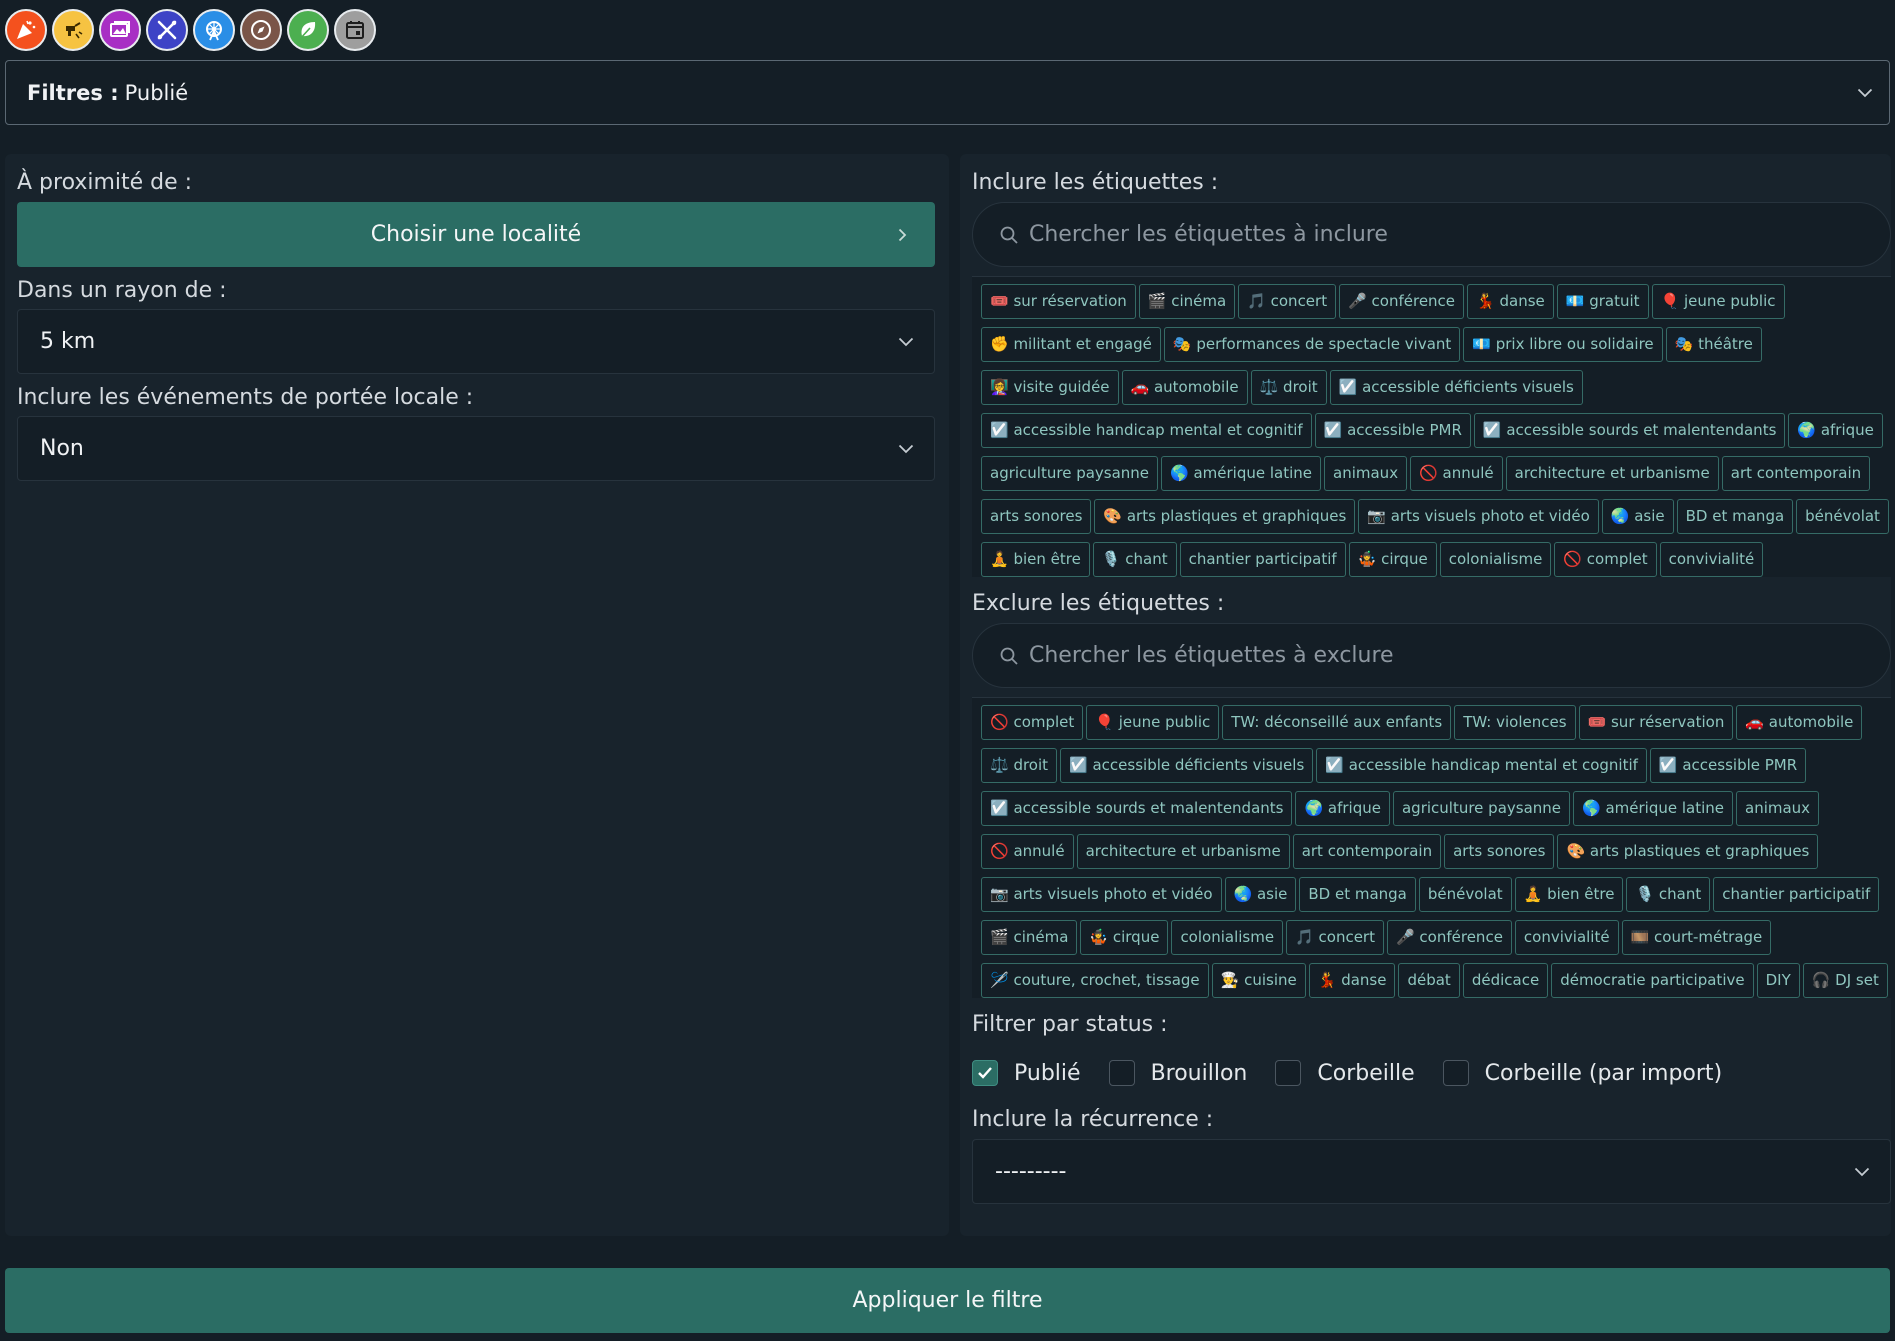 The image size is (1895, 1341). I want to click on exclude-tag: 🧘 bien être, so click(1569, 894).